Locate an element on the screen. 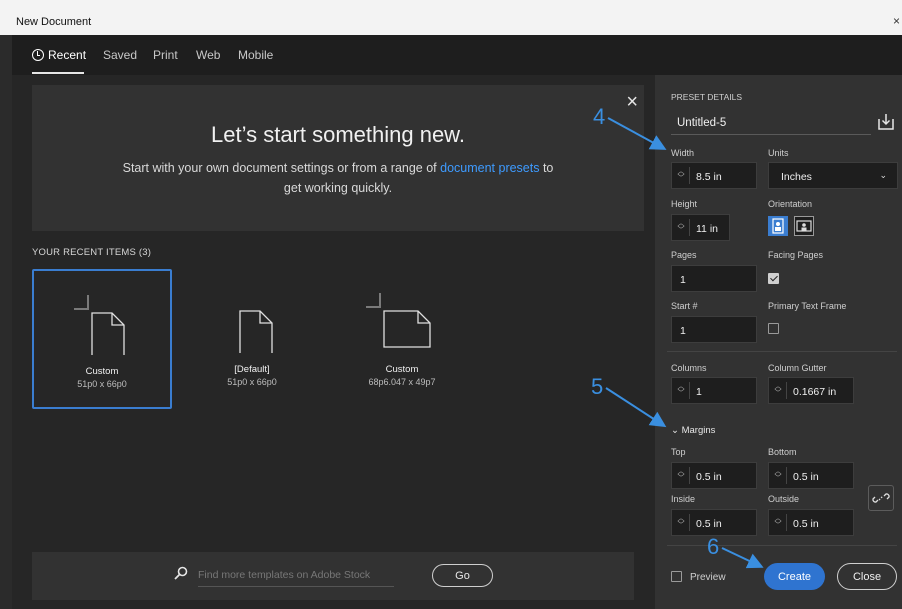 Image resolution: width=902 pixels, height=609 pixels. primary-text-frame-label: Primary Text Frame is located at coordinates (807, 306).